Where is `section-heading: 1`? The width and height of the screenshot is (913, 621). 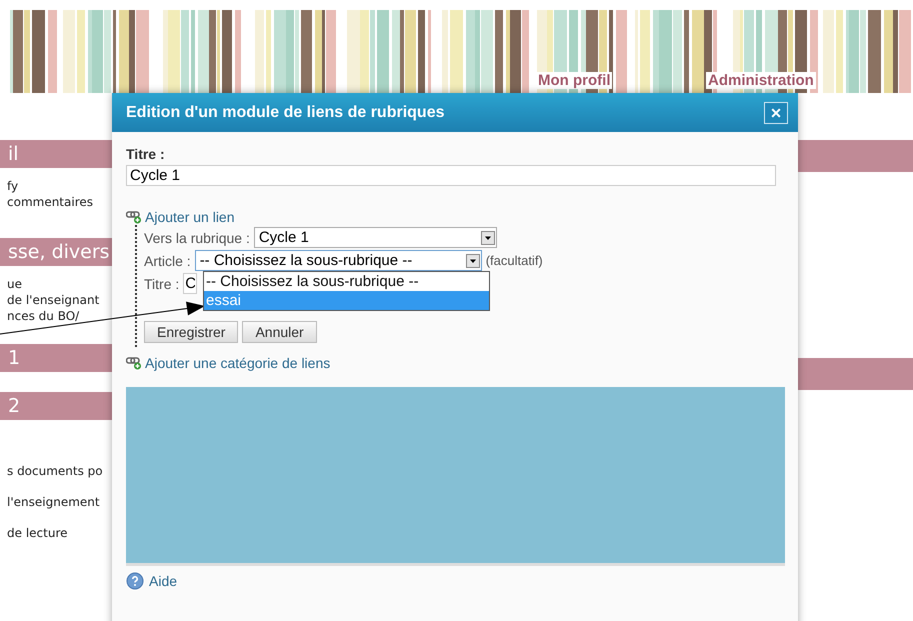
section-heading: 1 is located at coordinates (56, 358).